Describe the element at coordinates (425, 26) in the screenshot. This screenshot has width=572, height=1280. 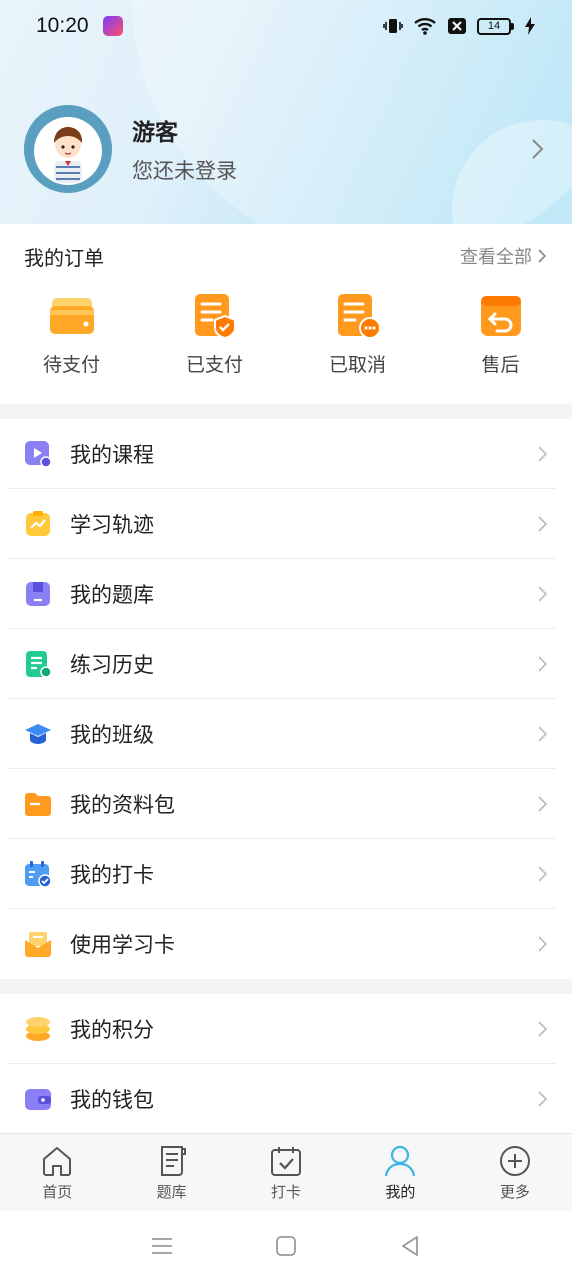
I see `wifi-icon` at that location.